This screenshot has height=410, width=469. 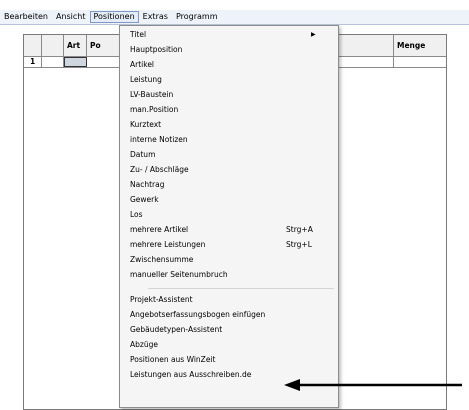 What do you see at coordinates (156, 49) in the screenshot?
I see `menu-item-label: Hauptposition` at bounding box center [156, 49].